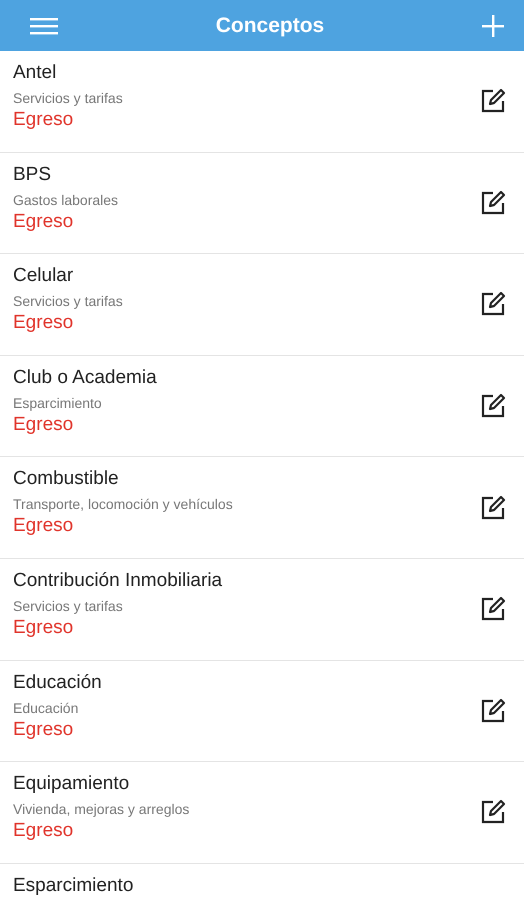 The image size is (524, 900). I want to click on concept-name: Club o Academia, so click(85, 378).